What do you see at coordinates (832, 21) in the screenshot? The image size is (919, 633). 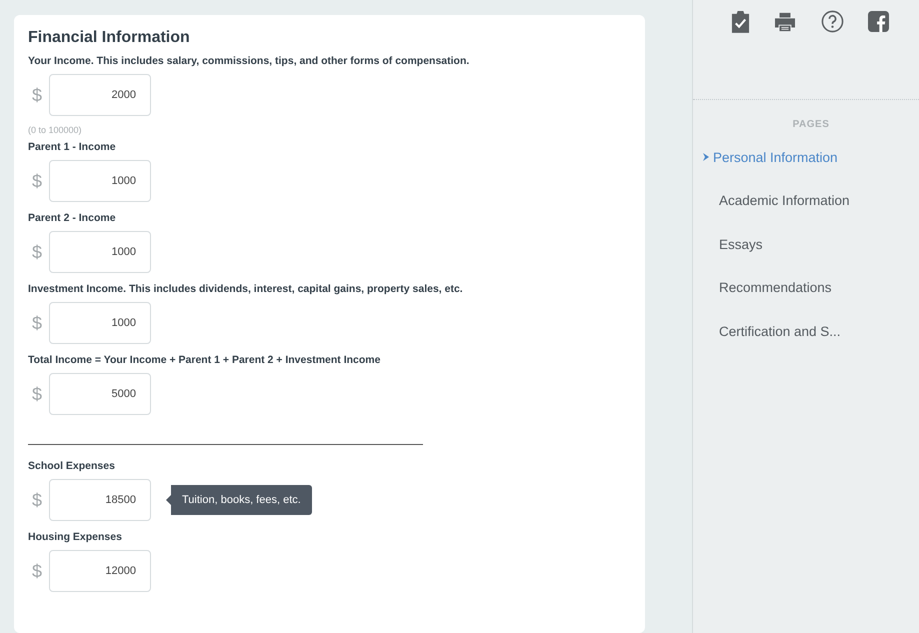 I see `help-icon` at bounding box center [832, 21].